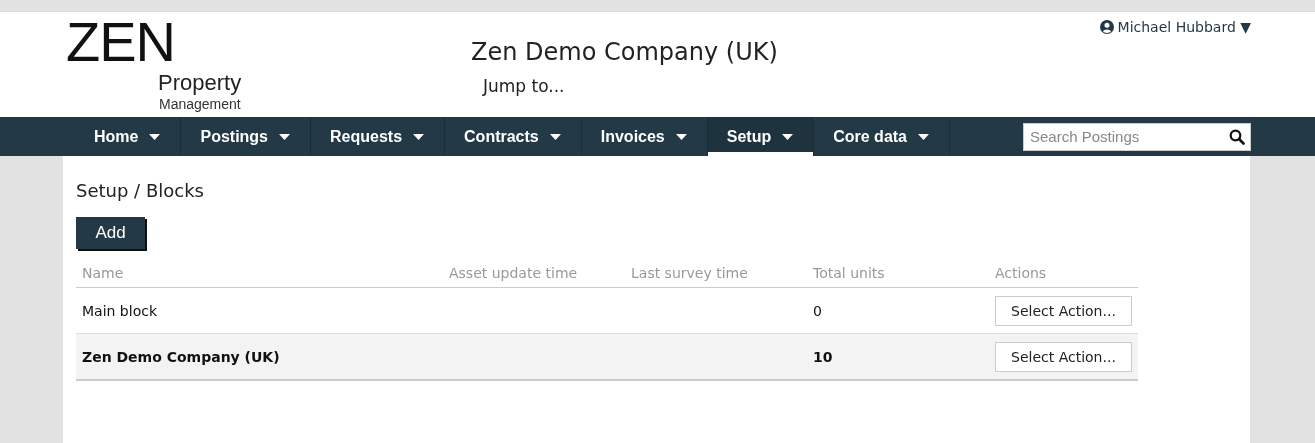 The width and height of the screenshot is (1315, 443). I want to click on search-icon, so click(1237, 136).